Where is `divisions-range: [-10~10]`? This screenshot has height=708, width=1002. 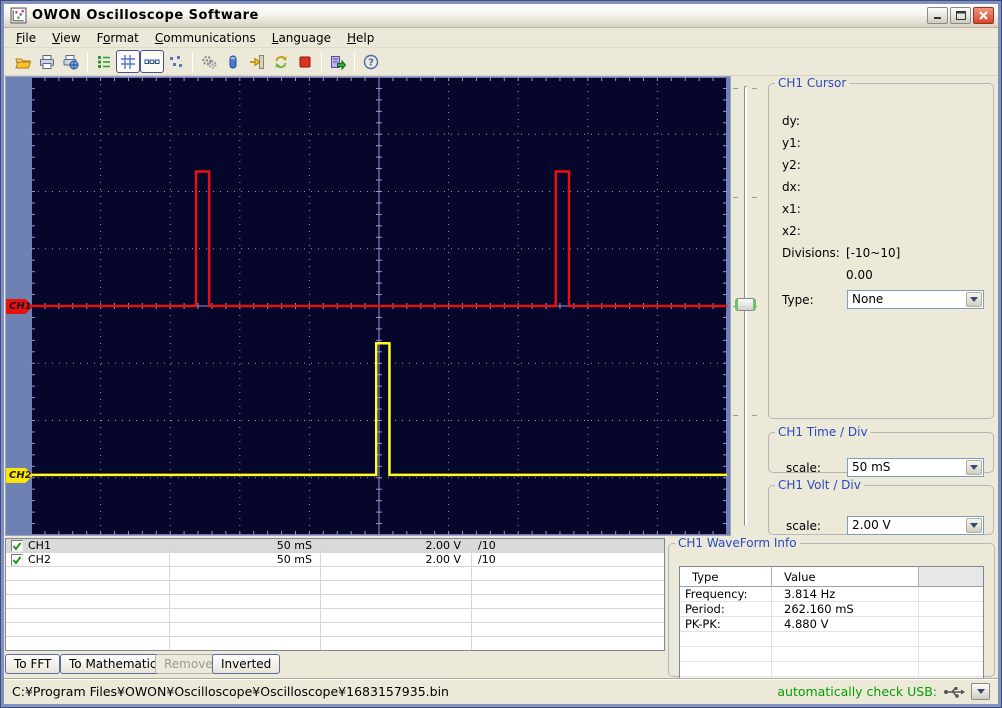 divisions-range: [-10~10] is located at coordinates (873, 253).